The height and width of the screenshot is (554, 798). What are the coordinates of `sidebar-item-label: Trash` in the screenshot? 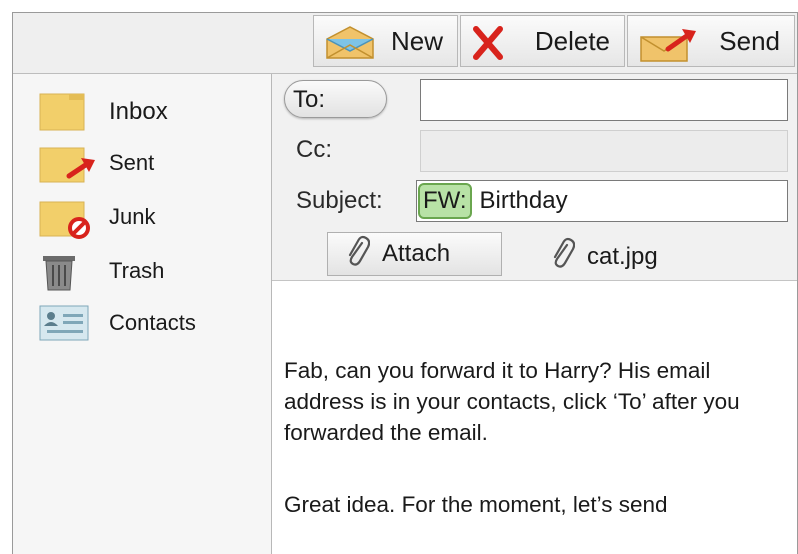 It's located at (137, 270).